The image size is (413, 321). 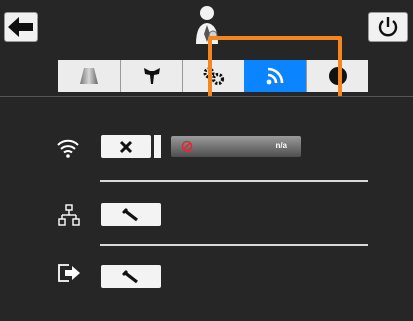 I want to click on back-button, so click(x=21, y=27).